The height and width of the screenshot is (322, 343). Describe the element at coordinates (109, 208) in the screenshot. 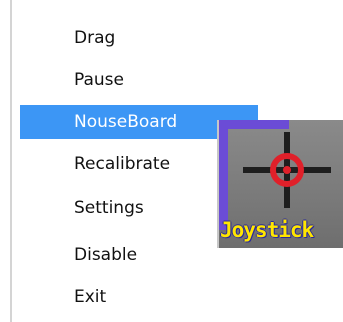

I see `menu-item-label: Settings` at that location.